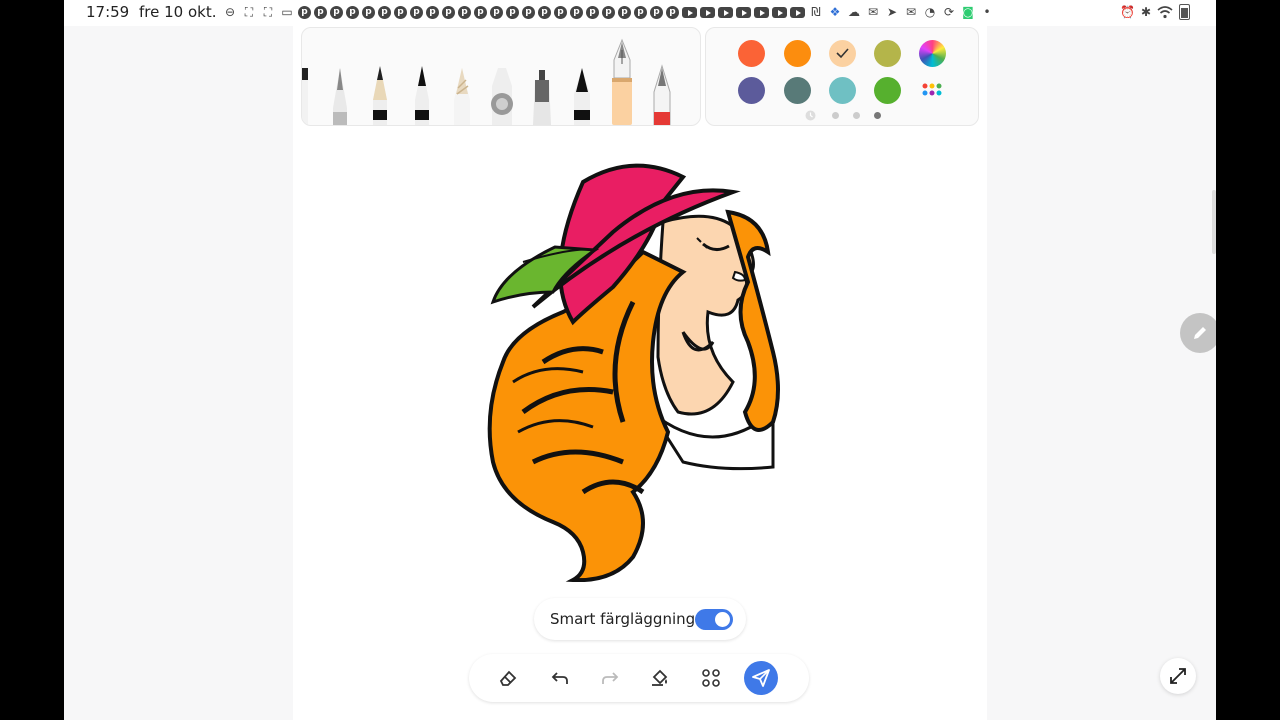  Describe the element at coordinates (380, 95) in the screenshot. I see `pencil-tool` at that location.